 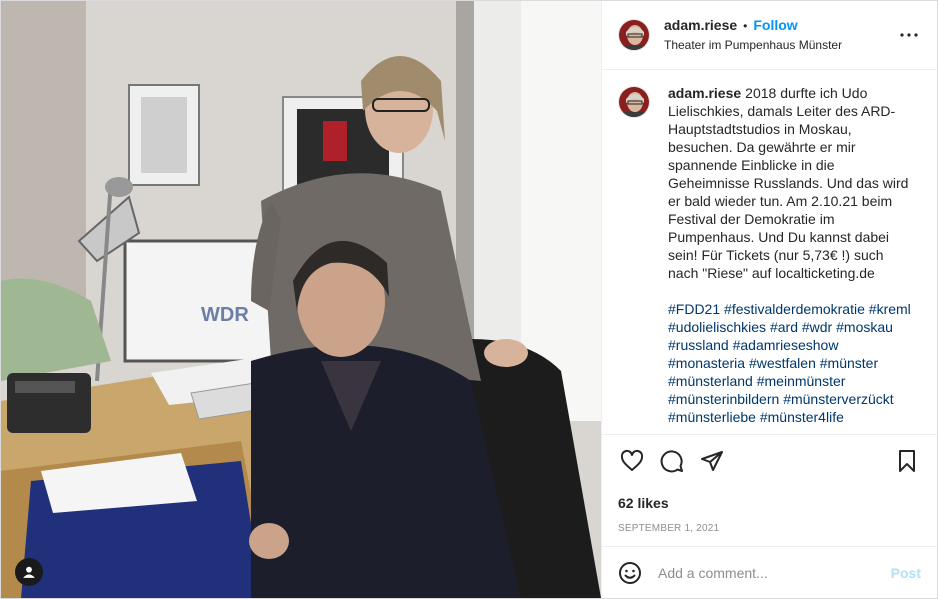 What do you see at coordinates (849, 363) in the screenshot?
I see `hashtag-link: #münster` at bounding box center [849, 363].